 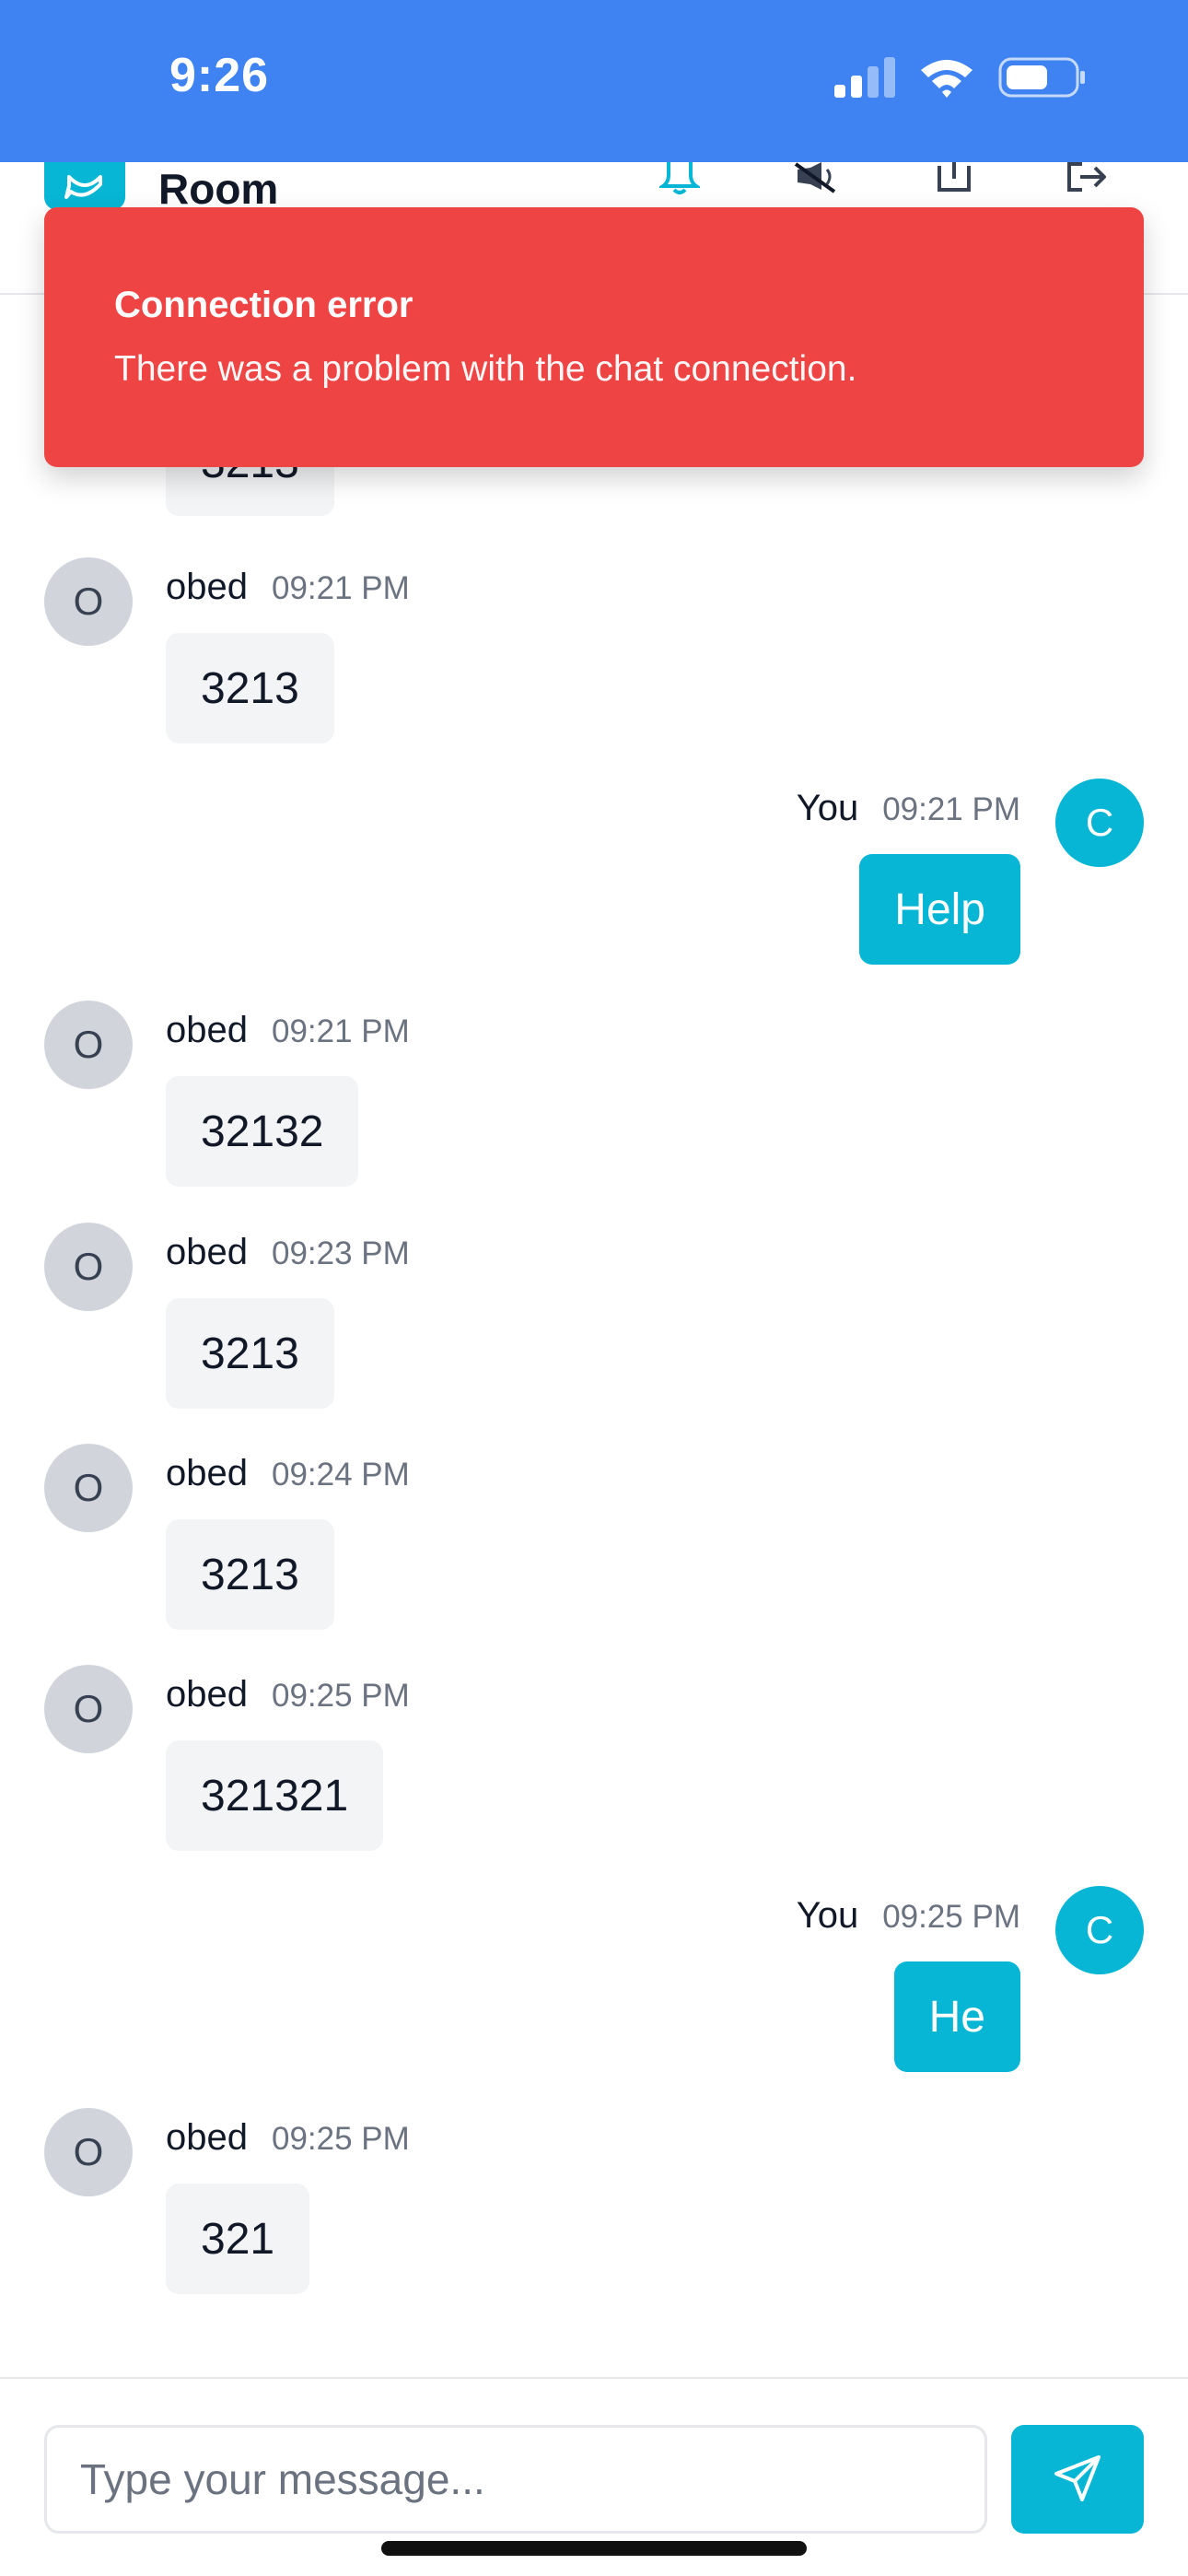 I want to click on home-indicator, so click(x=594, y=2548).